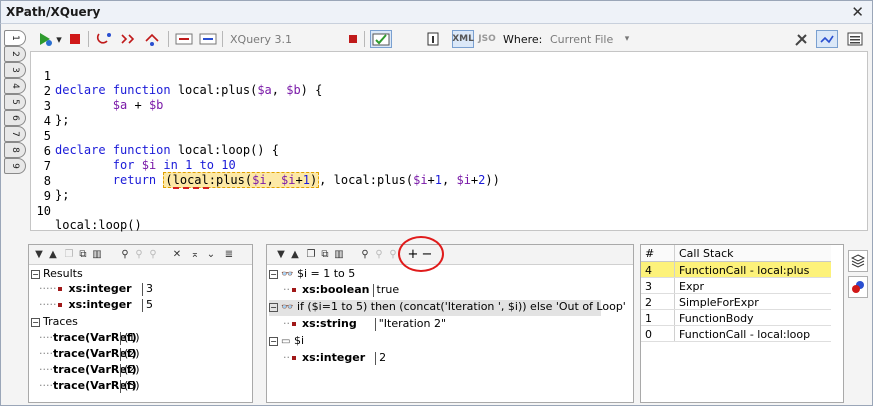 The width and height of the screenshot is (873, 406). What do you see at coordinates (827, 39) in the screenshot?
I see `debugger-toggle-icon` at bounding box center [827, 39].